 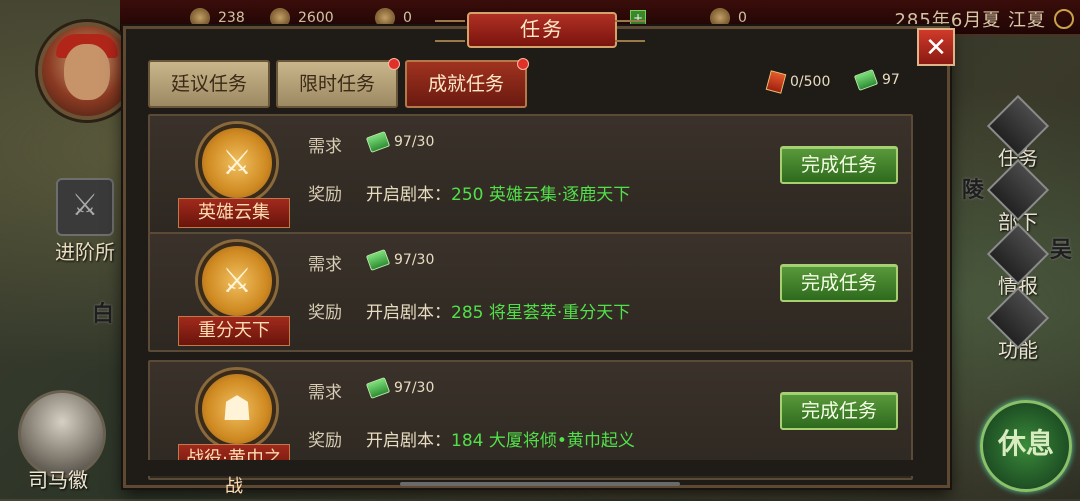 What do you see at coordinates (316, 18) in the screenshot?
I see `resource-value: 2600` at bounding box center [316, 18].